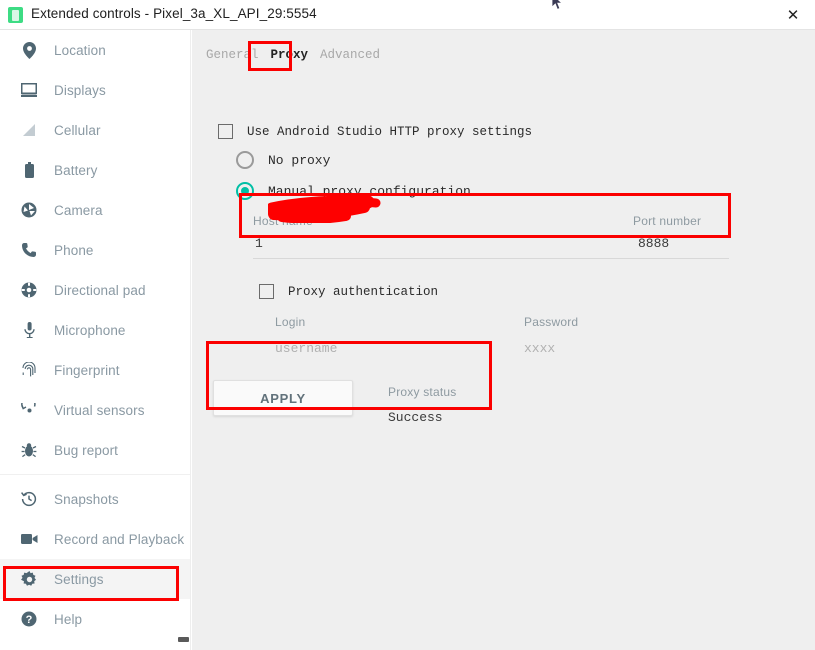 This screenshot has height=650, width=815. Describe the element at coordinates (29, 539) in the screenshot. I see `video-camera-icon` at that location.